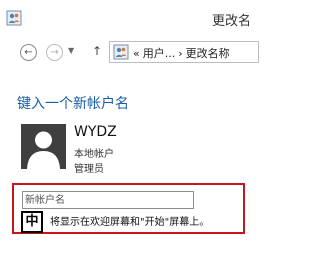 Image resolution: width=320 pixels, height=256 pixels. What do you see at coordinates (43, 150) in the screenshot?
I see `user-silhouette-icon` at bounding box center [43, 150].